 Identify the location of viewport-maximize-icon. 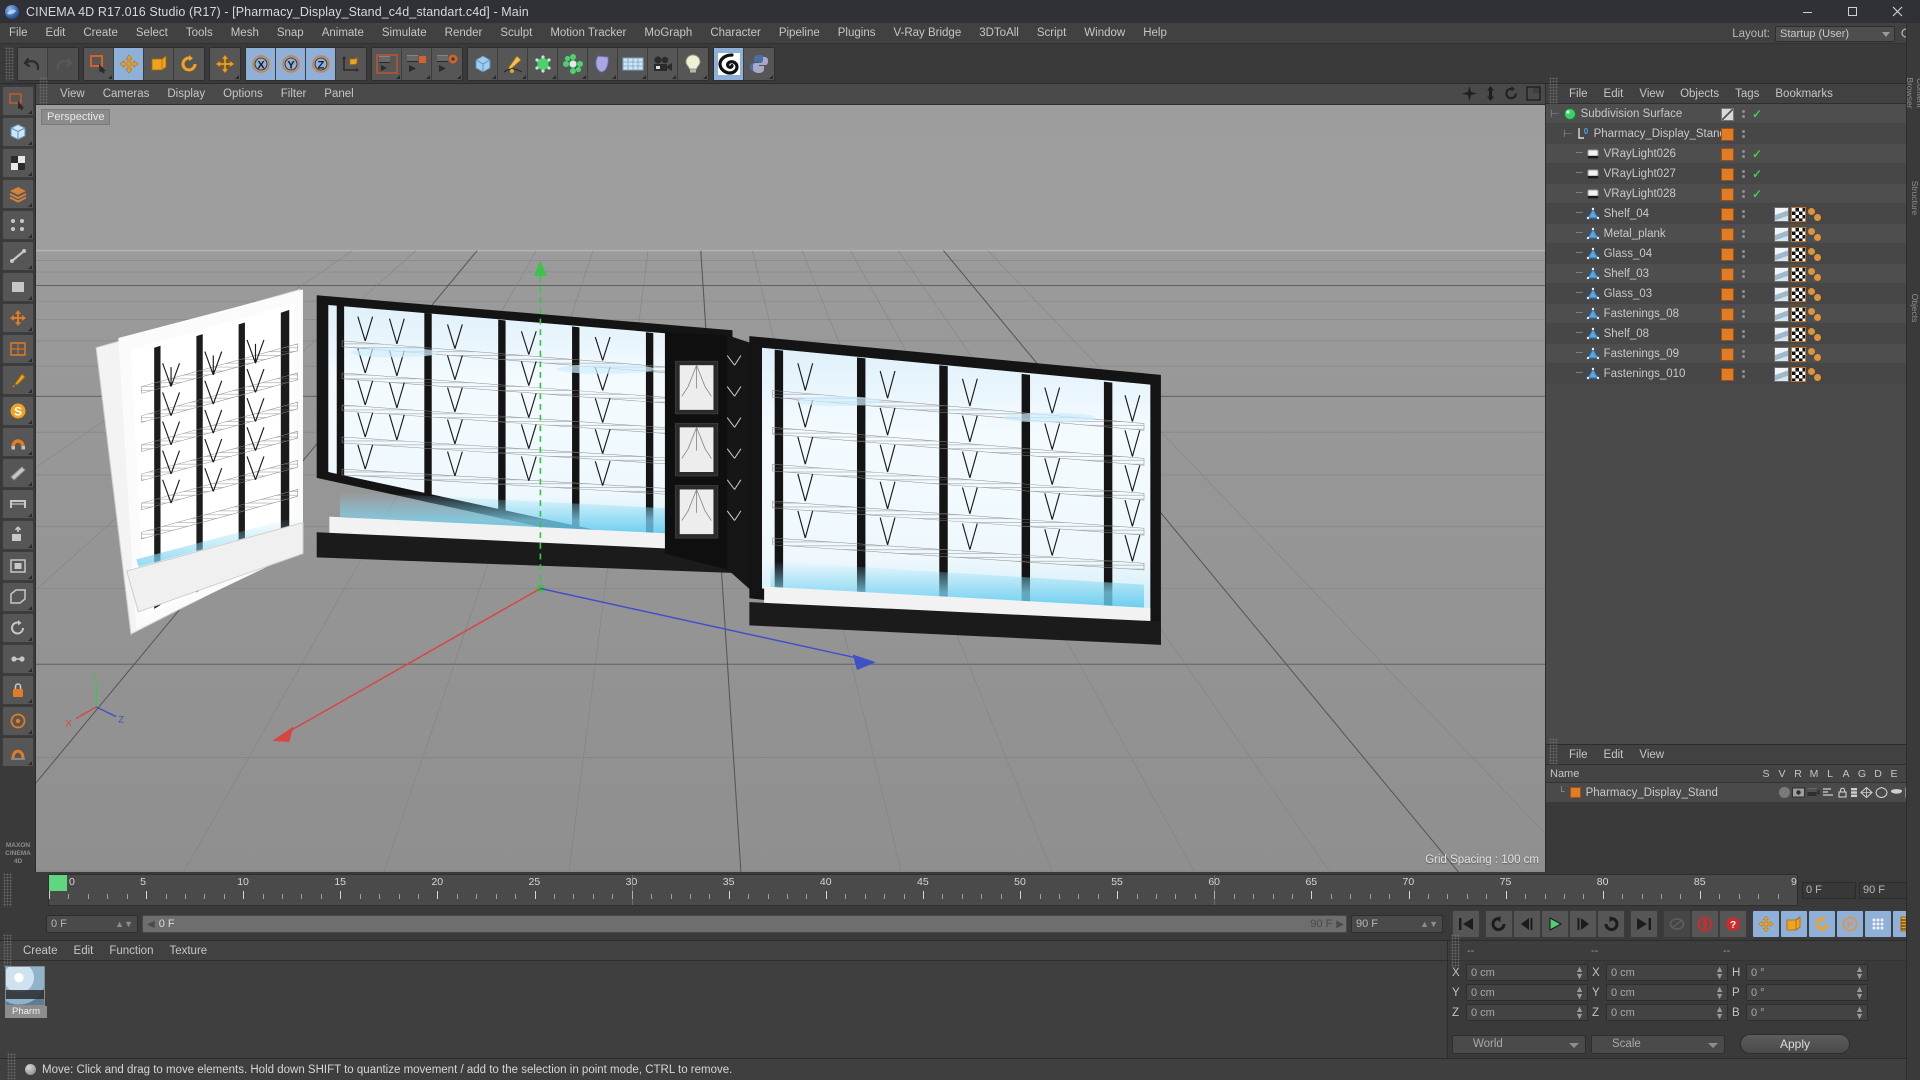
(1533, 93).